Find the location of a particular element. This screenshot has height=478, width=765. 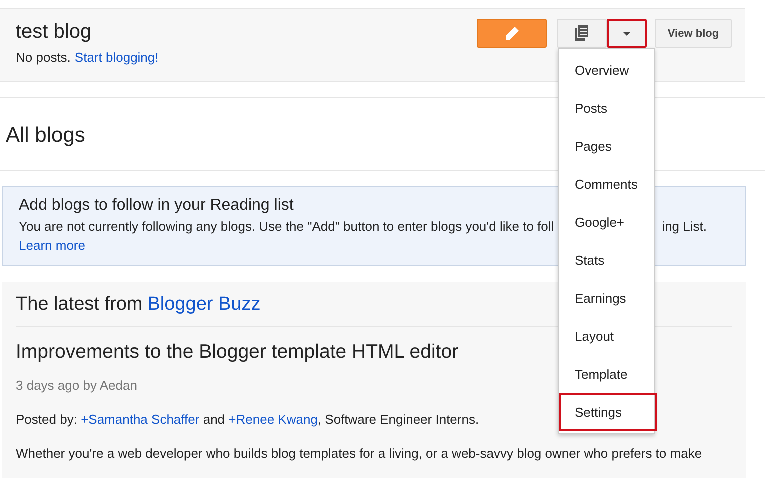

menu-item: Comments is located at coordinates (606, 184).